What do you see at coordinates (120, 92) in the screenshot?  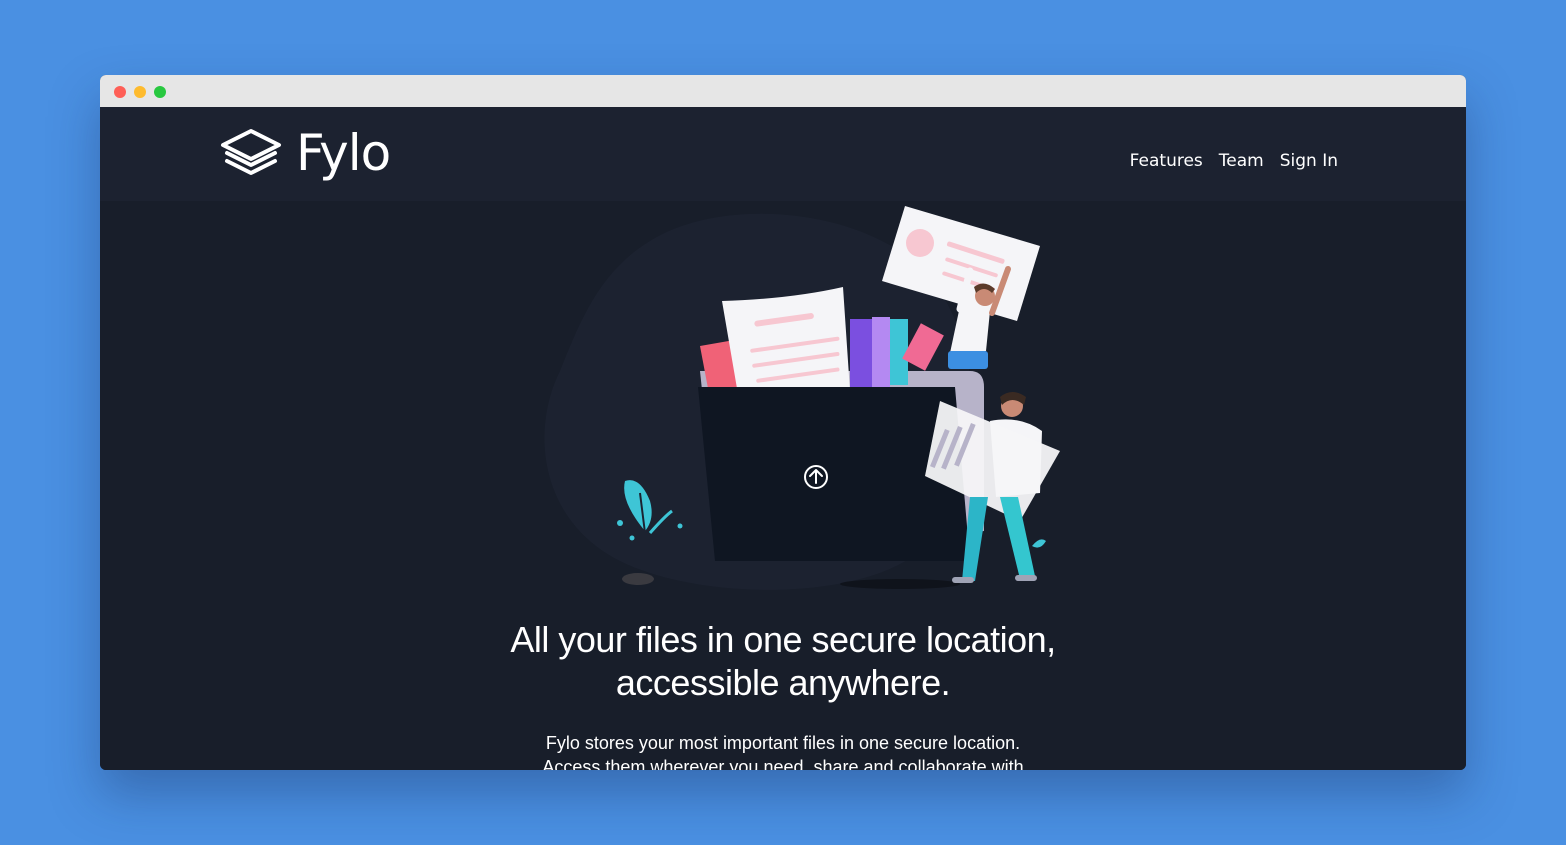 I see `close-window-button` at bounding box center [120, 92].